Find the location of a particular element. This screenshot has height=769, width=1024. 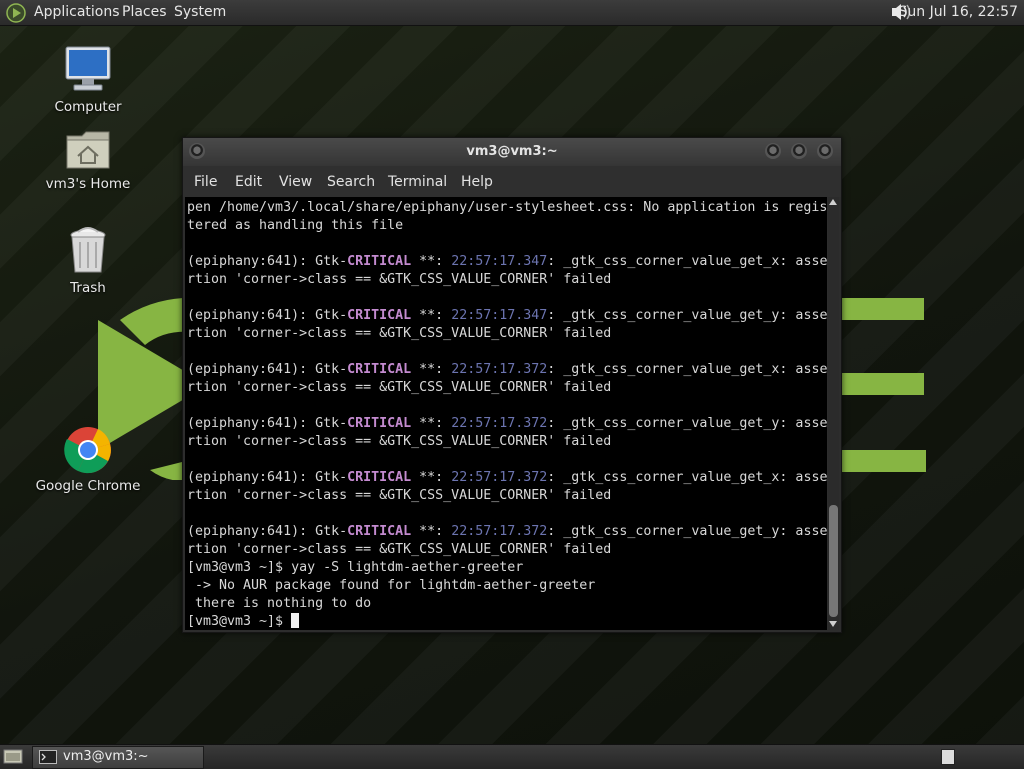

places-menu: Places is located at coordinates (144, 12).